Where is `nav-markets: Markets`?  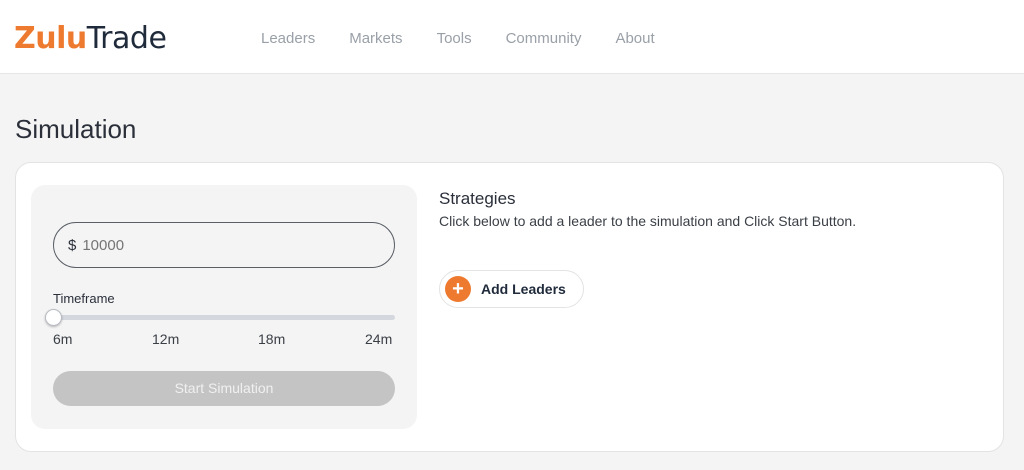 nav-markets: Markets is located at coordinates (375, 38).